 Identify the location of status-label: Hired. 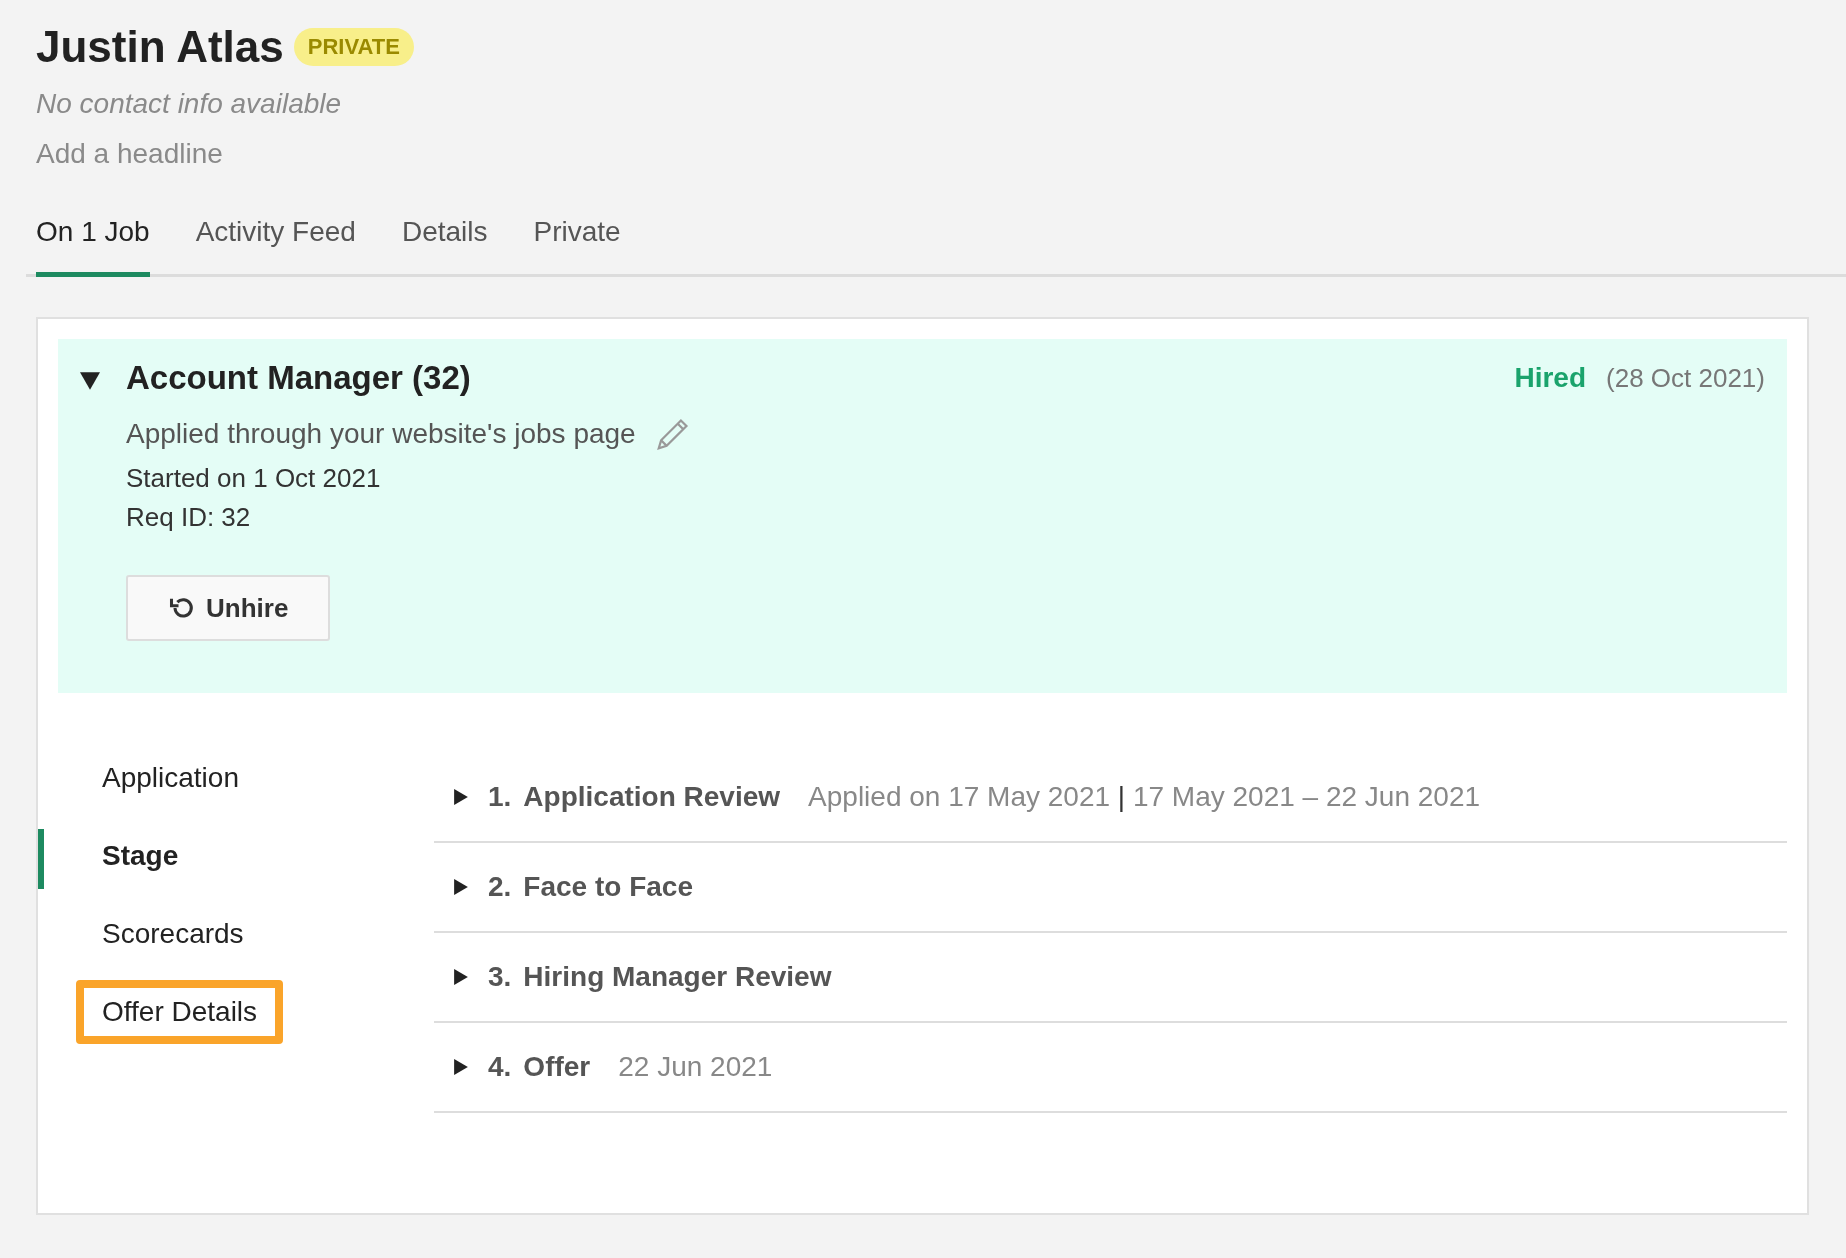
(1550, 378).